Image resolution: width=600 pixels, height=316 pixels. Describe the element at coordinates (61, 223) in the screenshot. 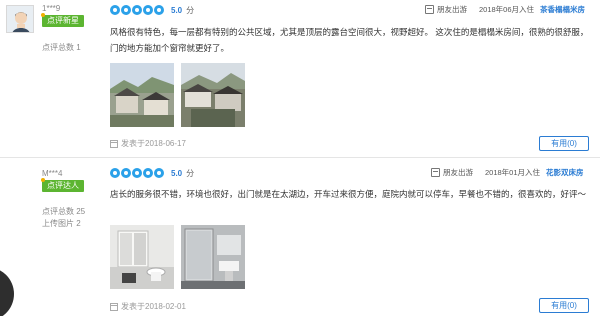

I see `photo-count: 上传图片 2` at that location.